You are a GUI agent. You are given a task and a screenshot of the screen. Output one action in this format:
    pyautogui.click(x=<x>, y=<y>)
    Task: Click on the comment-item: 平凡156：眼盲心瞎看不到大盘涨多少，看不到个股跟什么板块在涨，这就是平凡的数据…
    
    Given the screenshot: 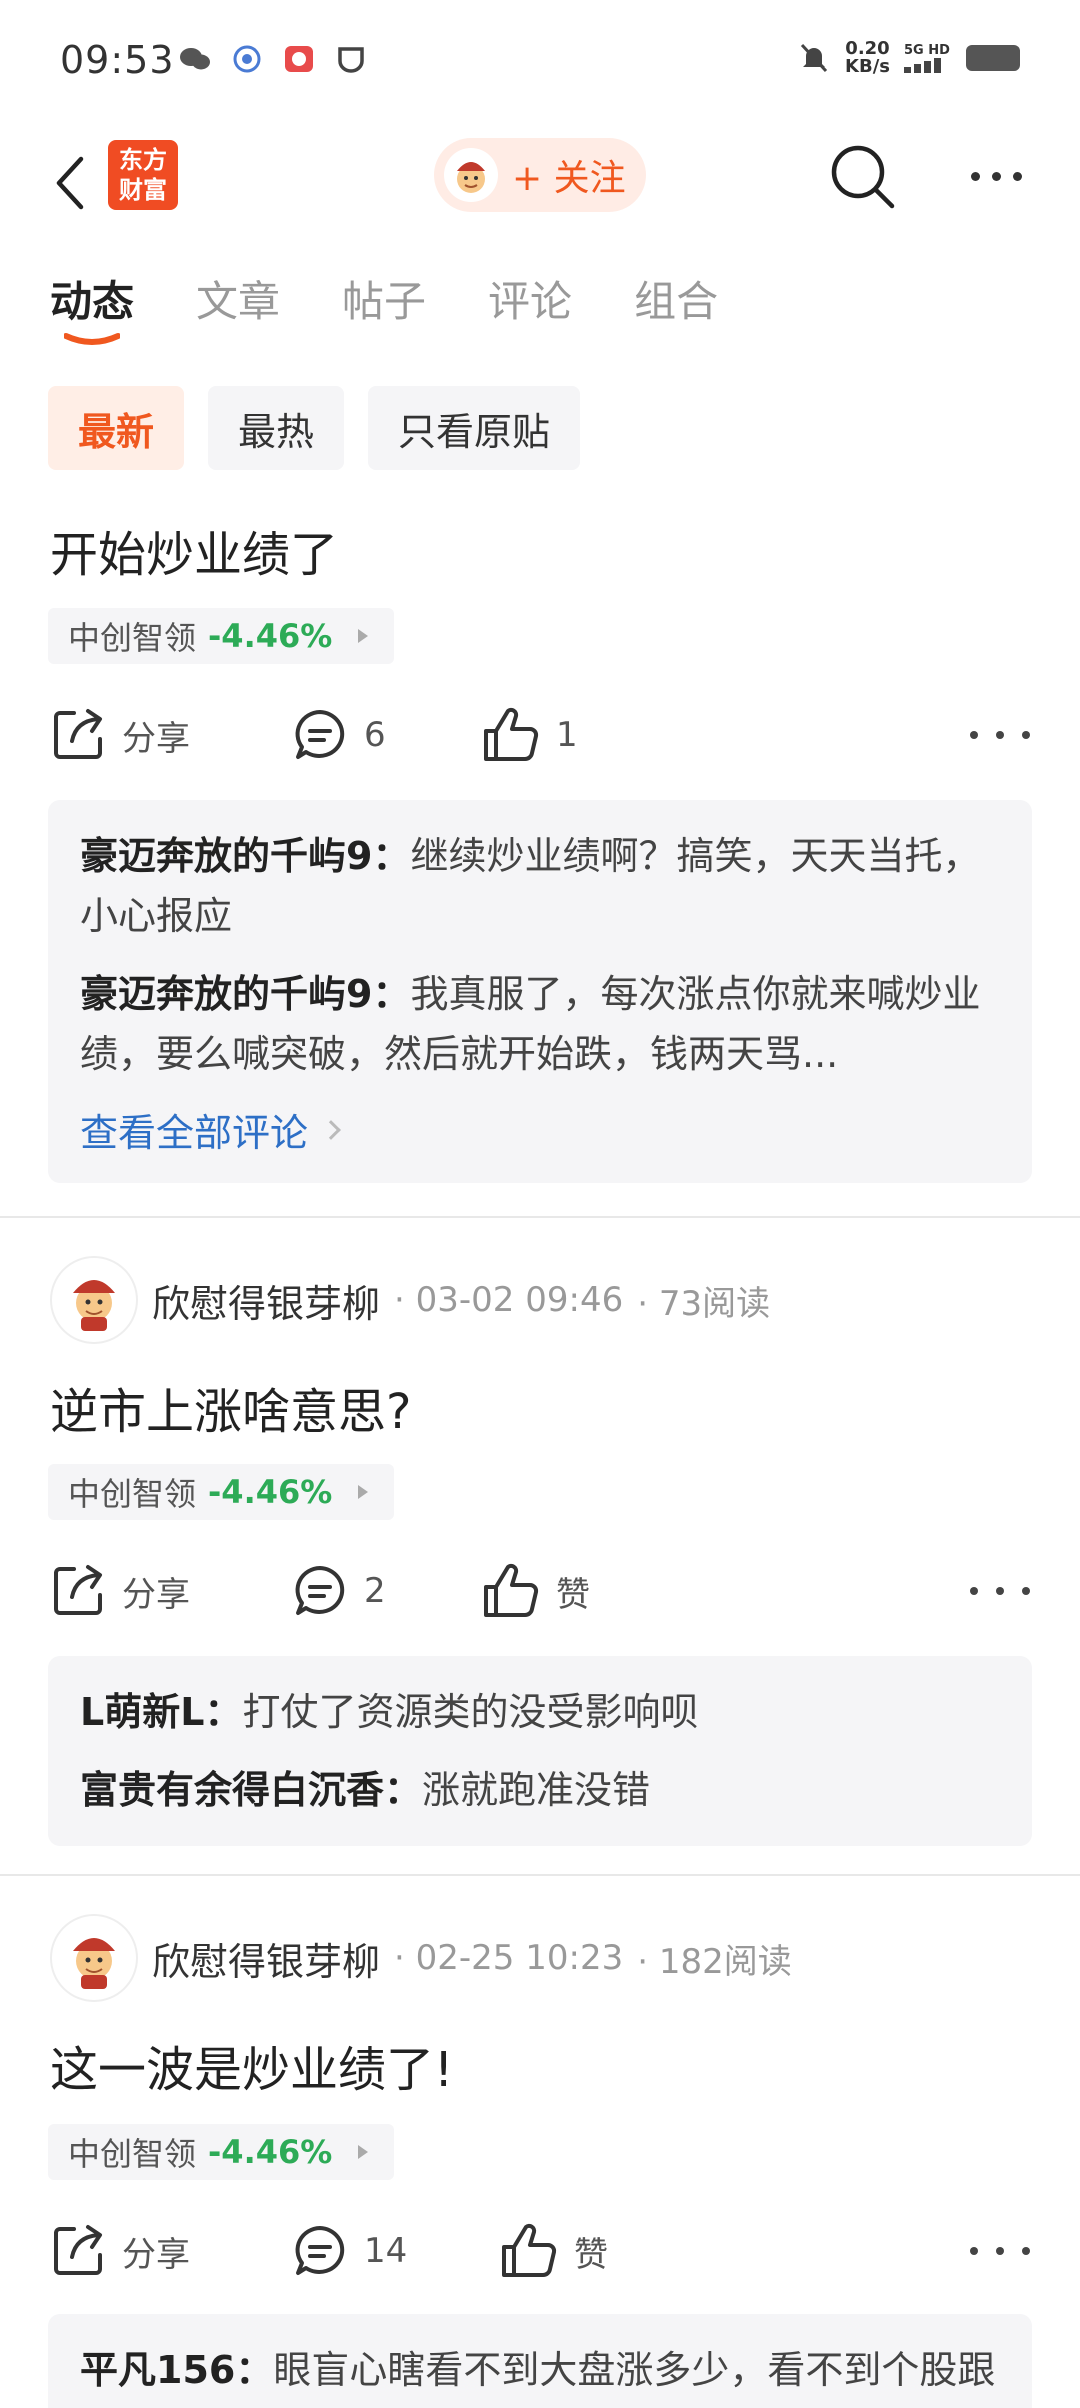 What is the action you would take?
    pyautogui.click(x=540, y=2374)
    